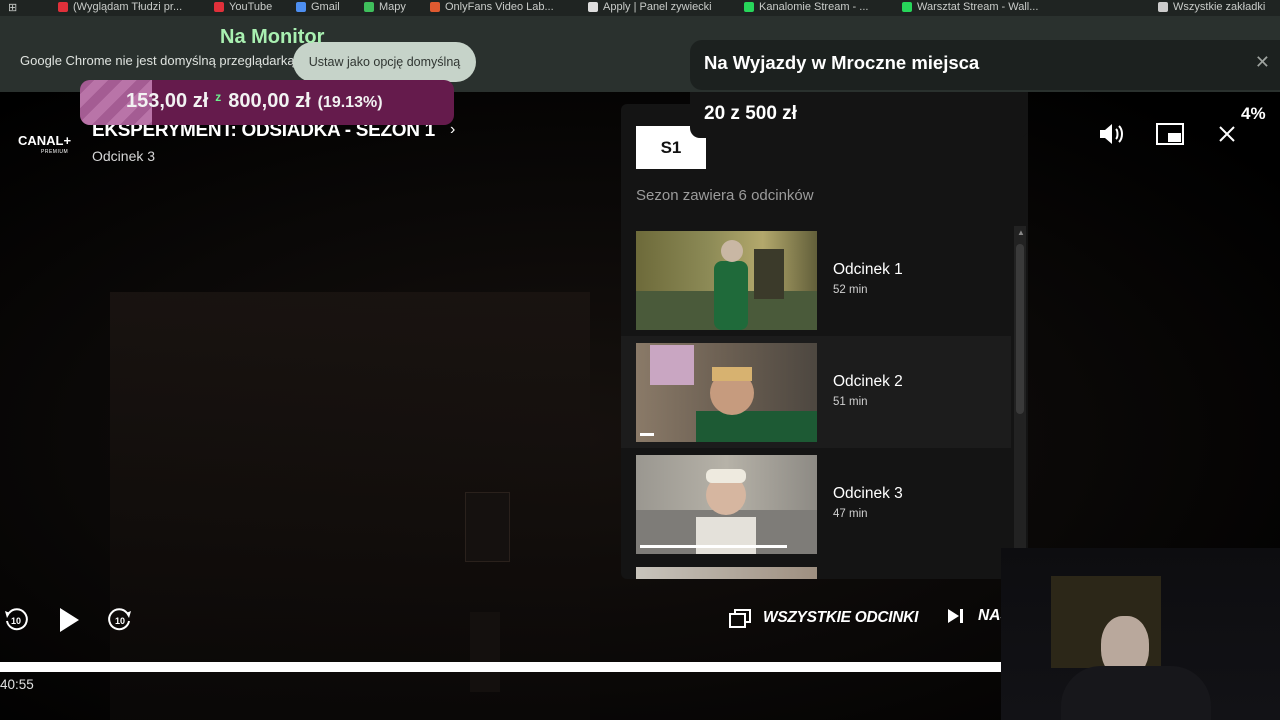 Image resolution: width=1280 pixels, height=720 pixels. Describe the element at coordinates (990, 615) in the screenshot. I see `next-episode-label: NASTĘPNY ODCINEK` at that location.